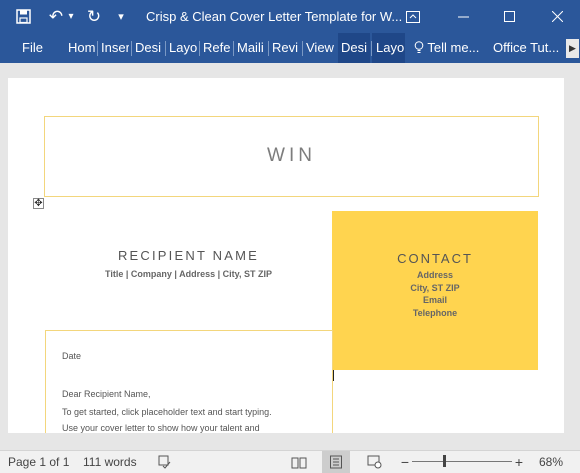  Describe the element at coordinates (183, 48) in the screenshot. I see `tab-layout: Layo` at that location.